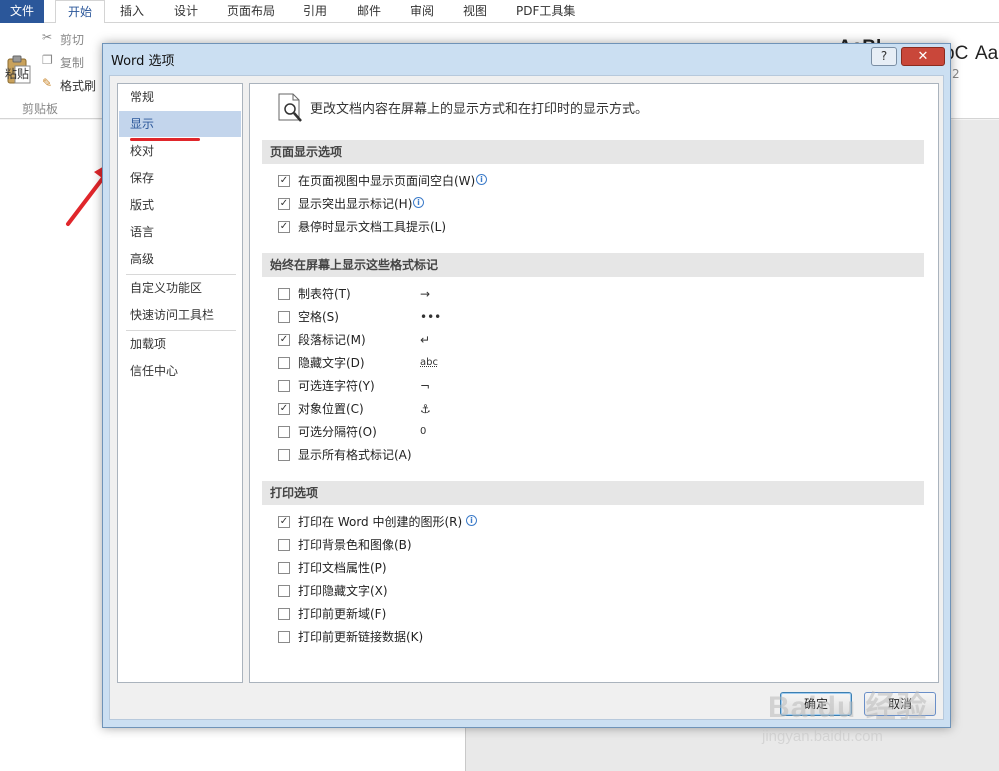  What do you see at coordinates (180, 259) in the screenshot?
I see `nav-item-advanced: 高级` at bounding box center [180, 259].